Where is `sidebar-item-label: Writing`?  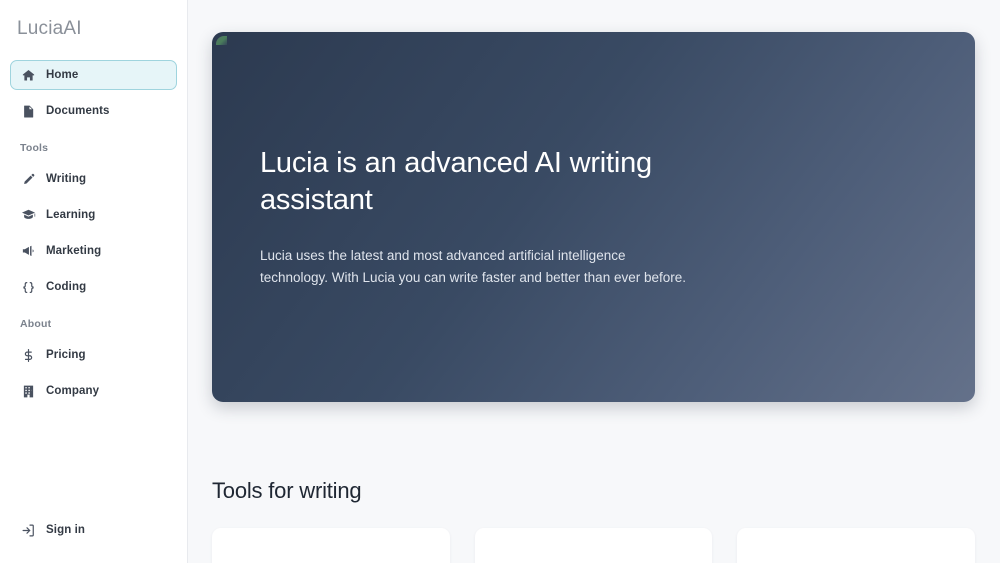
sidebar-item-label: Writing is located at coordinates (66, 179).